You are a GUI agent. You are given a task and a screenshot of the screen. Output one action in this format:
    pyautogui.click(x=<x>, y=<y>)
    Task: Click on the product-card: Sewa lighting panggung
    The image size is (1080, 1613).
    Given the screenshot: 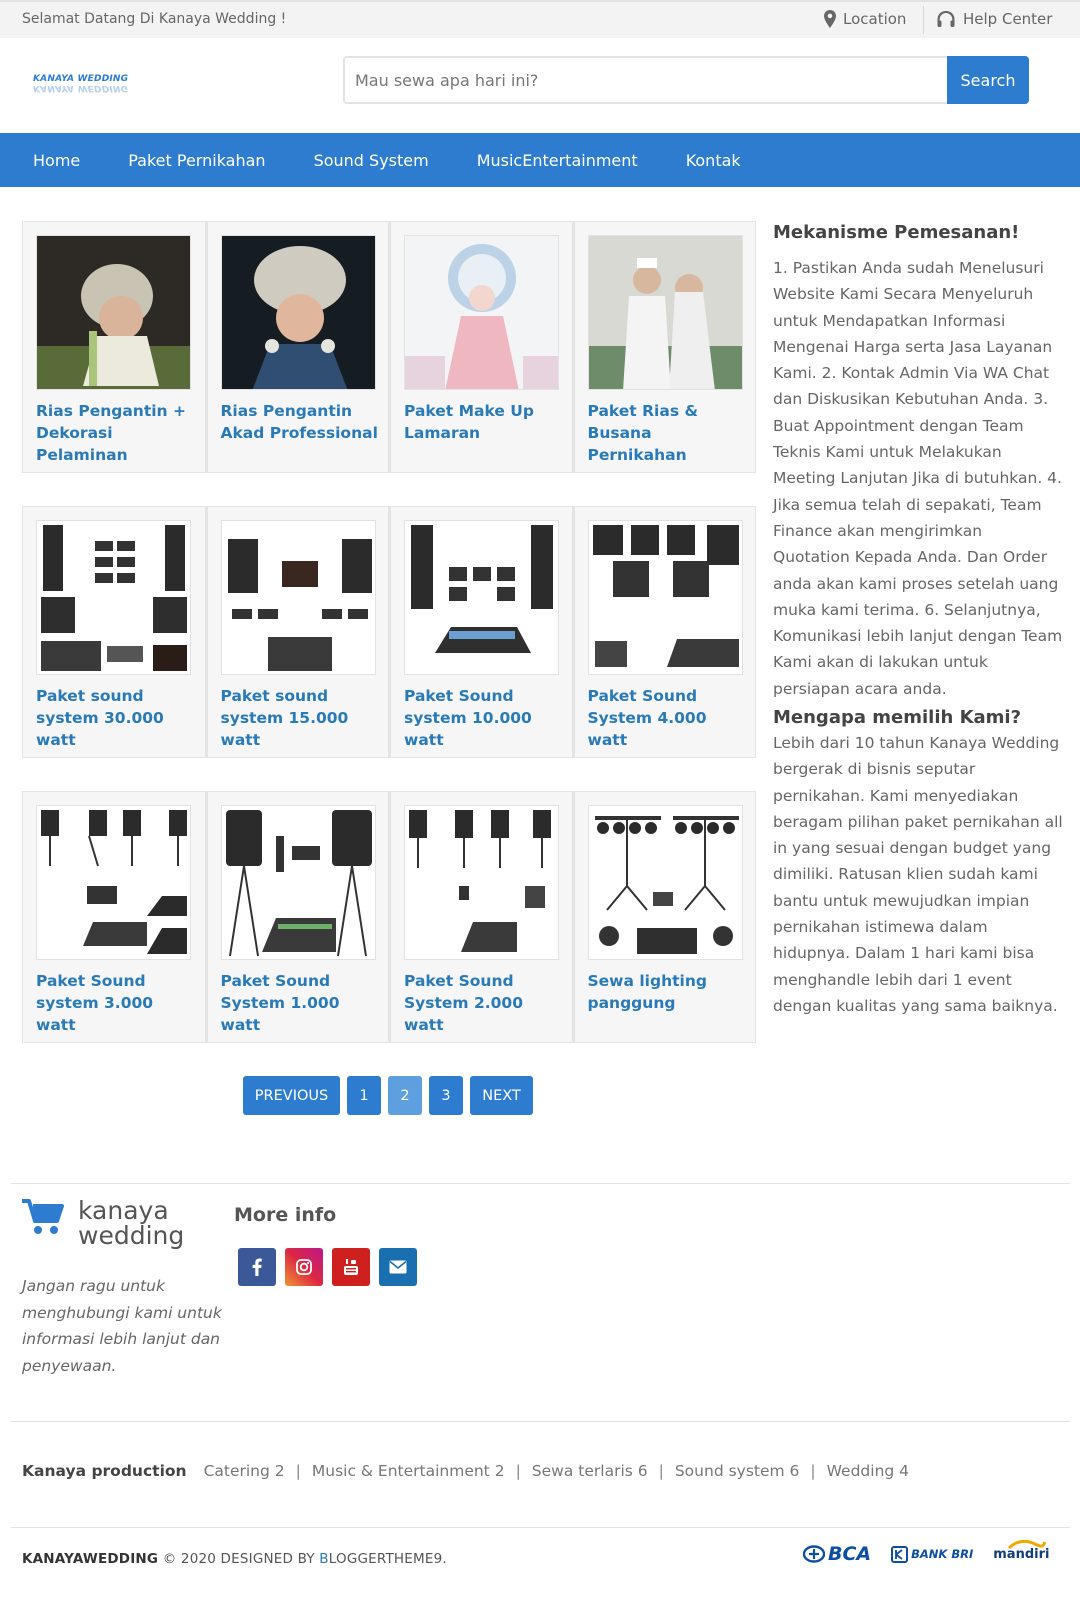 What is the action you would take?
    pyautogui.click(x=664, y=917)
    